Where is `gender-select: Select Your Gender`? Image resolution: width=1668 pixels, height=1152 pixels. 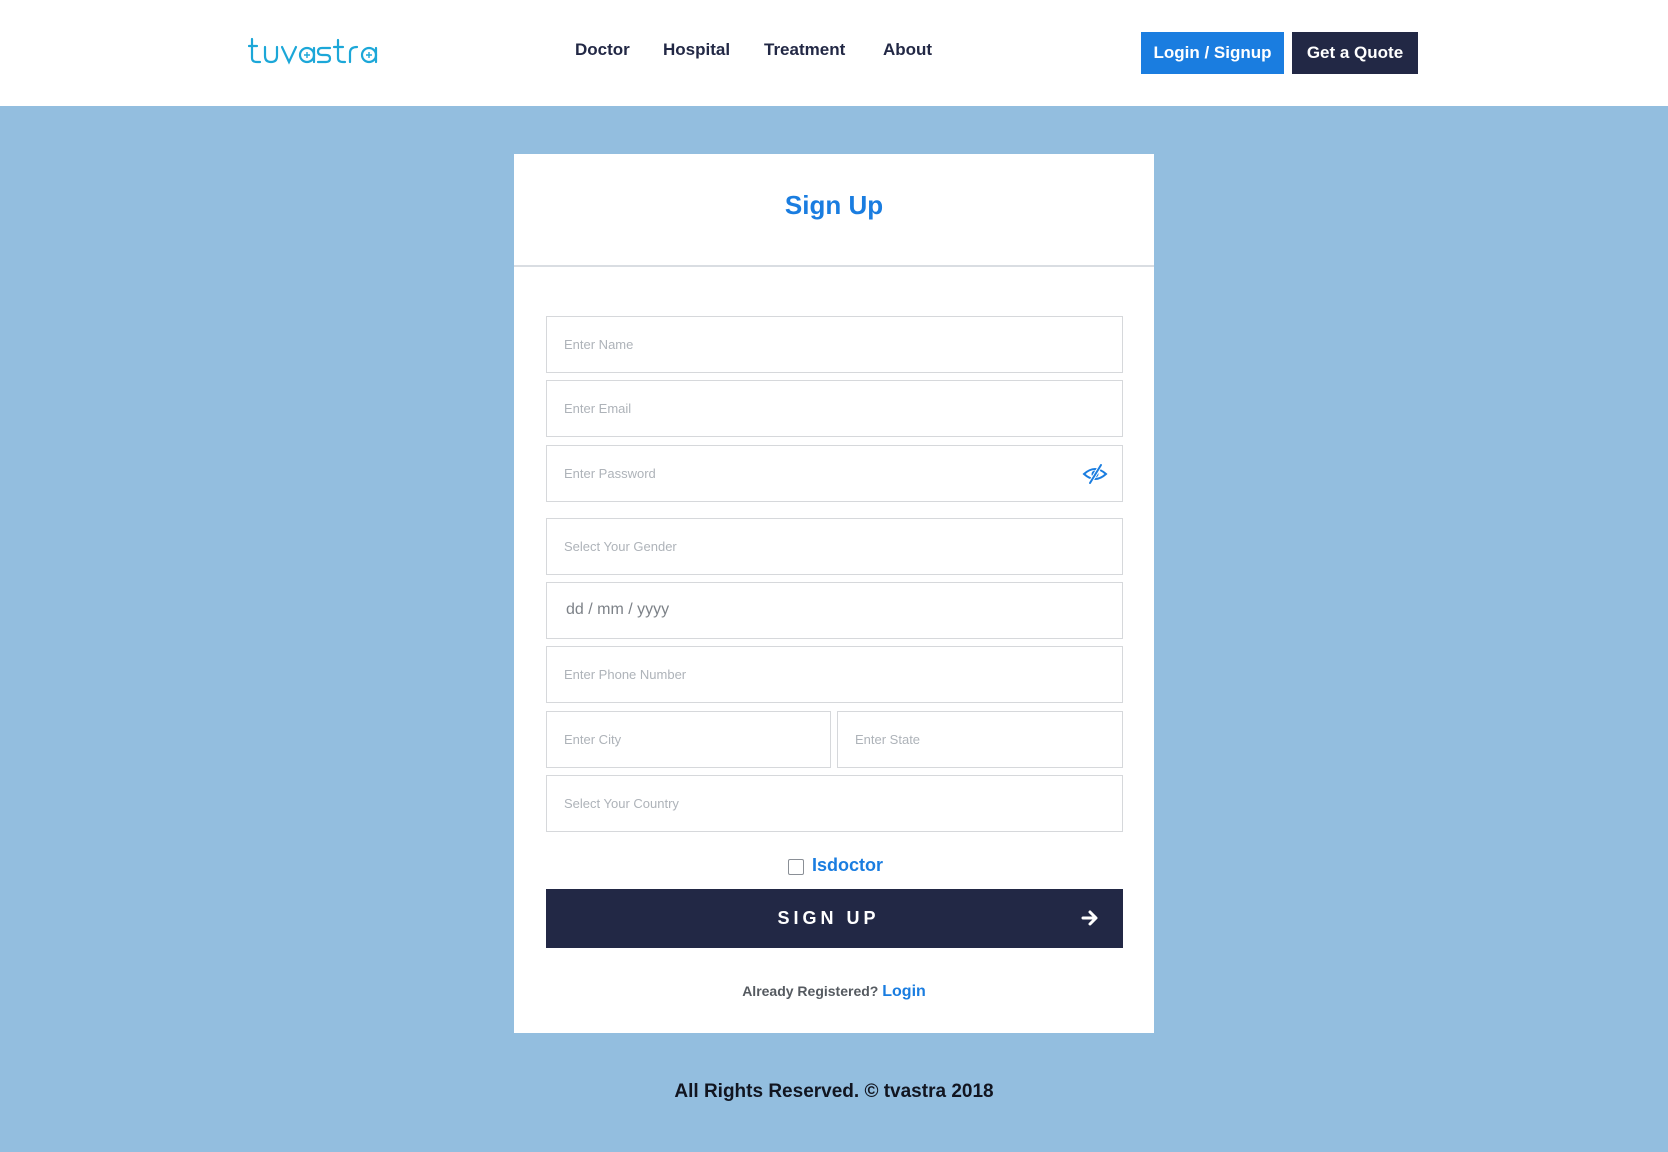
gender-select: Select Your Gender is located at coordinates (834, 546).